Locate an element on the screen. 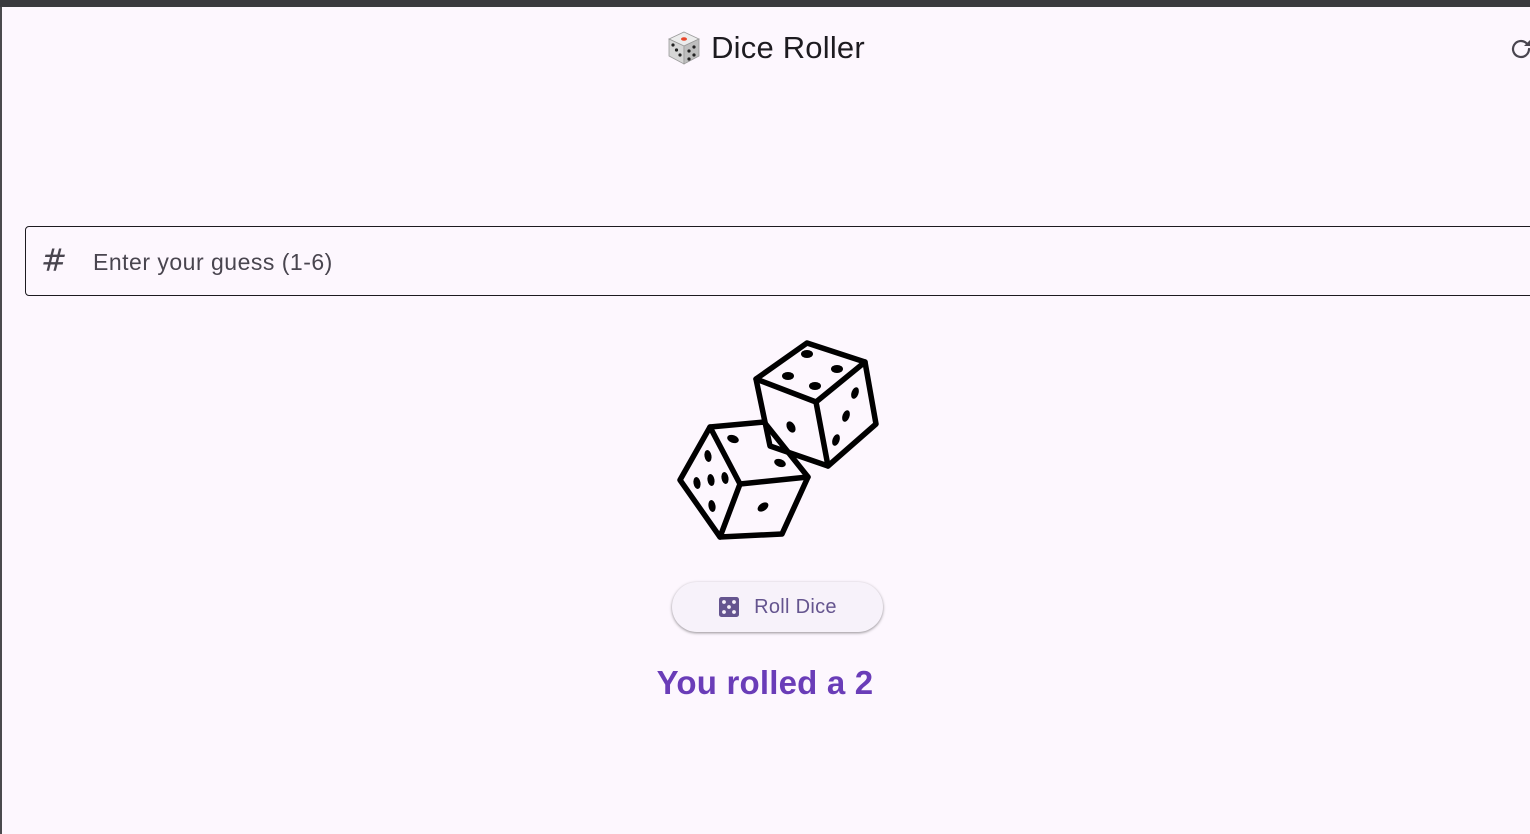 The width and height of the screenshot is (1530, 834). roll-result-text: You rolled a 2 is located at coordinates (765, 682).